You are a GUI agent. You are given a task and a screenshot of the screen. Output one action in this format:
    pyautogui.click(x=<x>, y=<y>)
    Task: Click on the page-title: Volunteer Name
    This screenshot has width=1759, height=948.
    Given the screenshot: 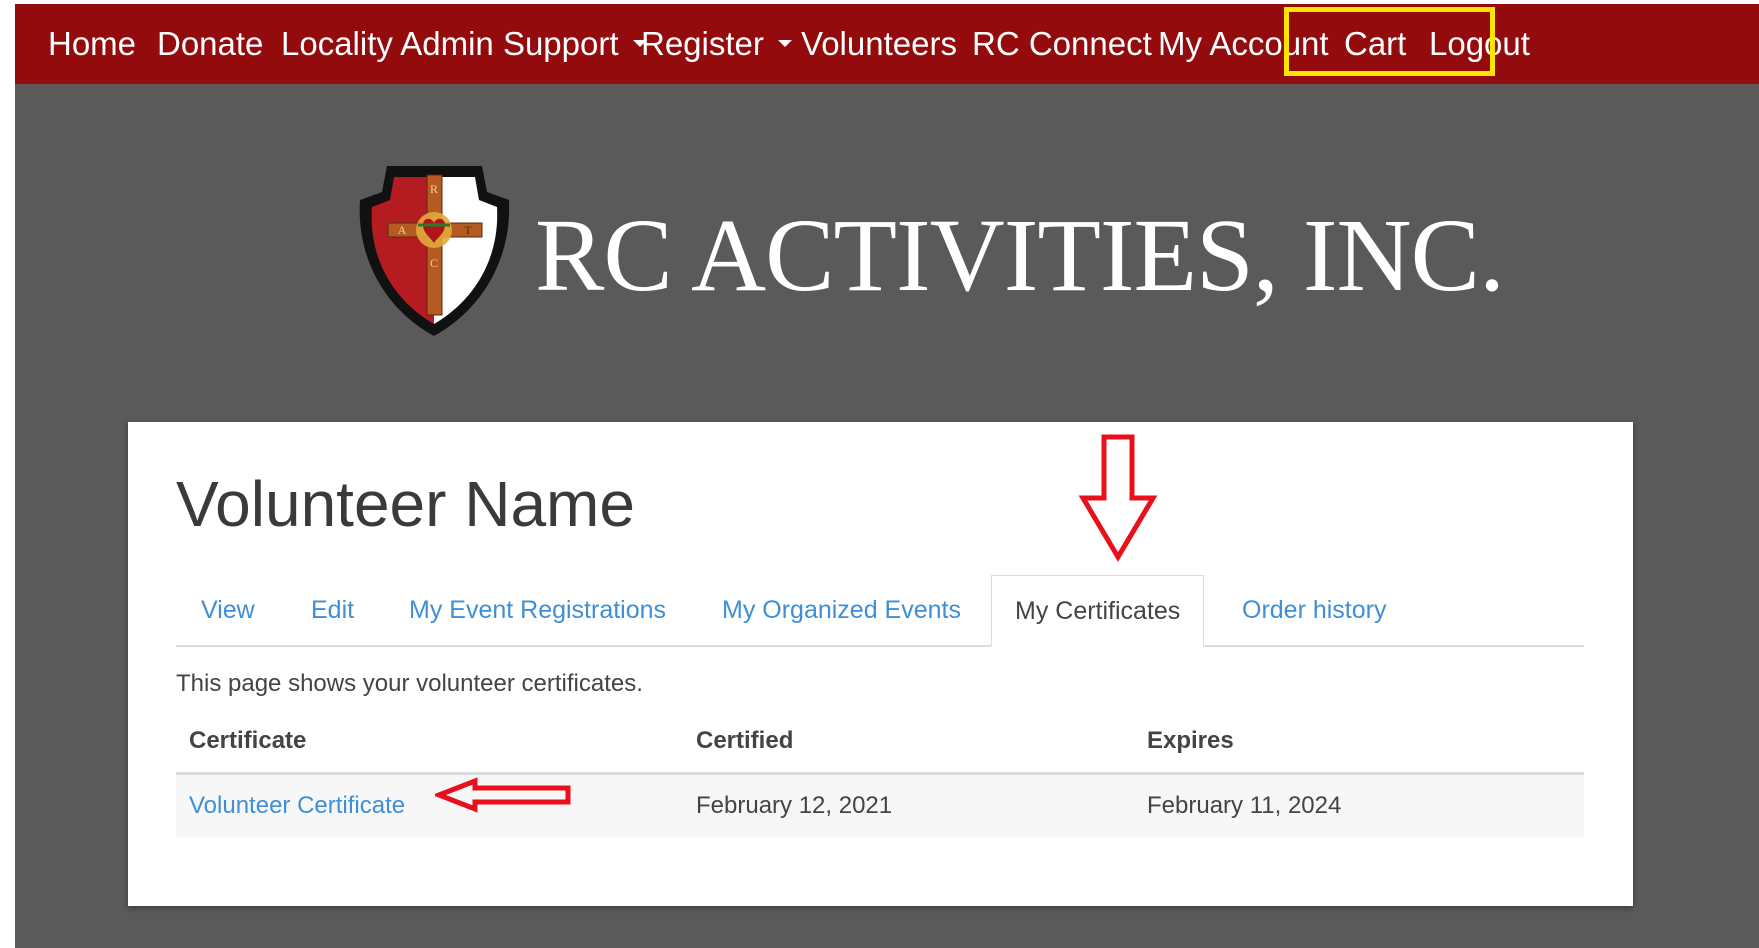 What is the action you would take?
    pyautogui.click(x=405, y=504)
    